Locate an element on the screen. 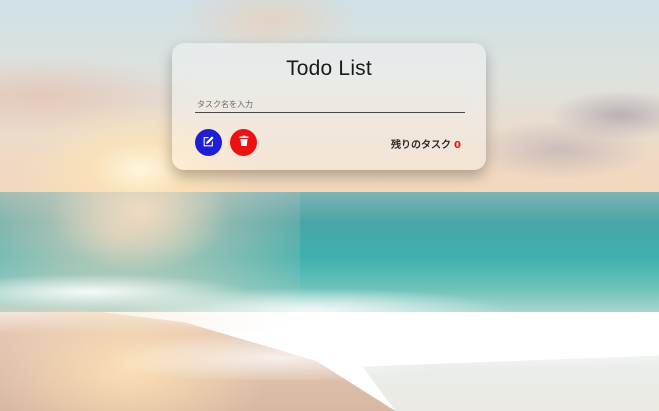 The width and height of the screenshot is (659, 411). edit-icon is located at coordinates (208, 143).